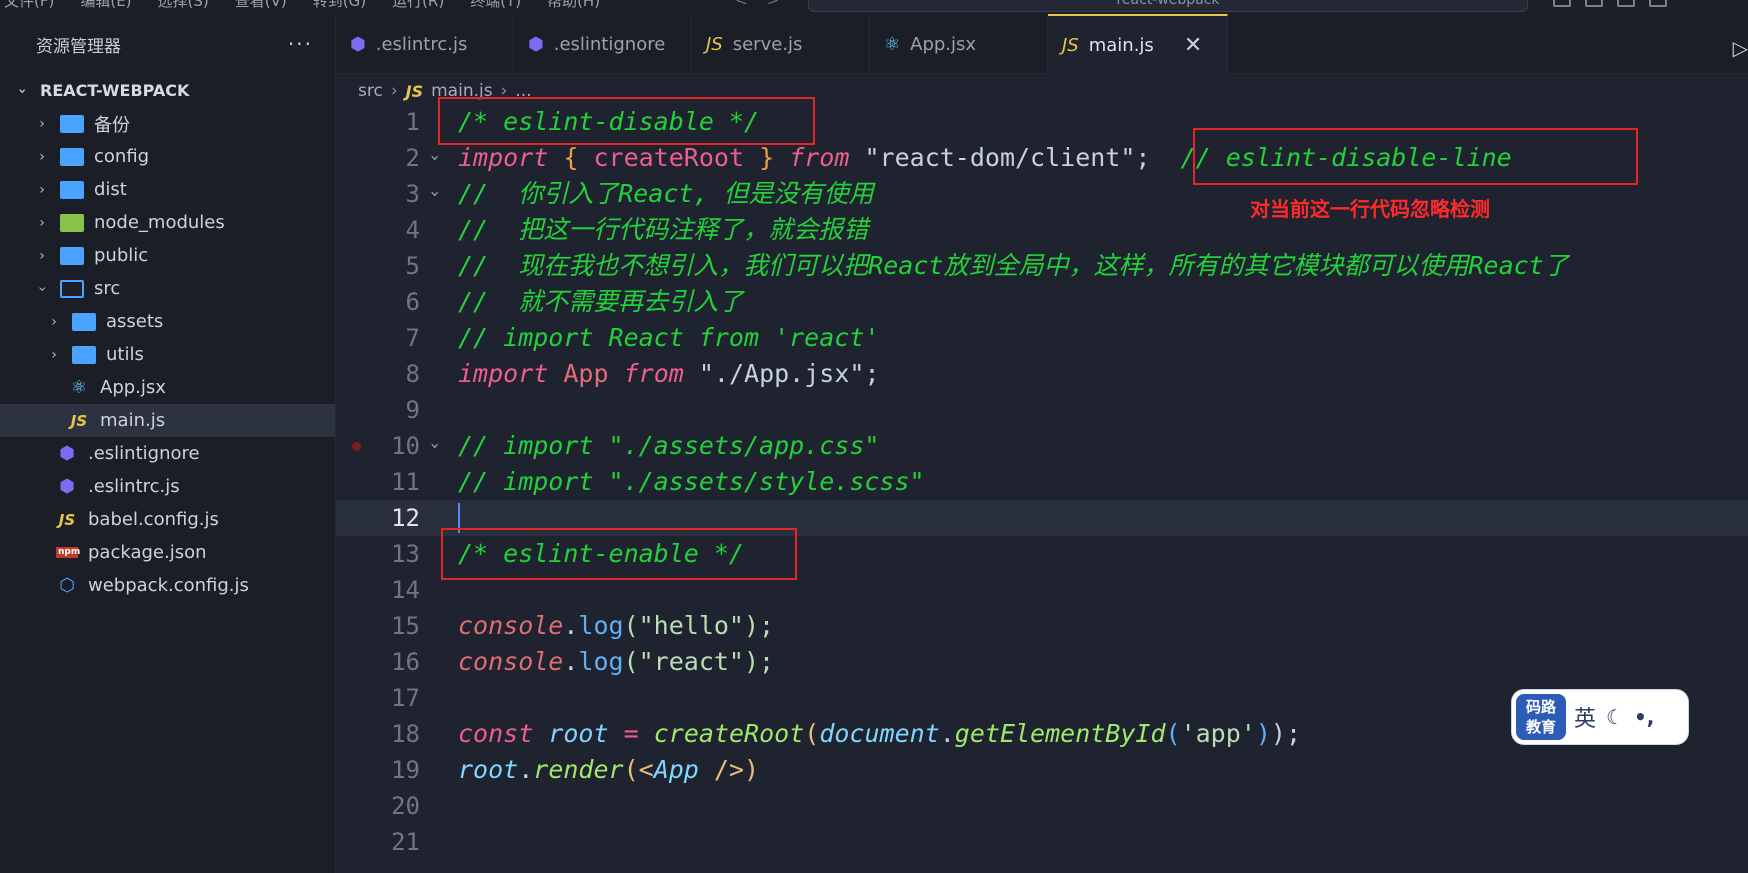 This screenshot has height=873, width=1748. What do you see at coordinates (412, 302) in the screenshot?
I see `line-number: 6` at bounding box center [412, 302].